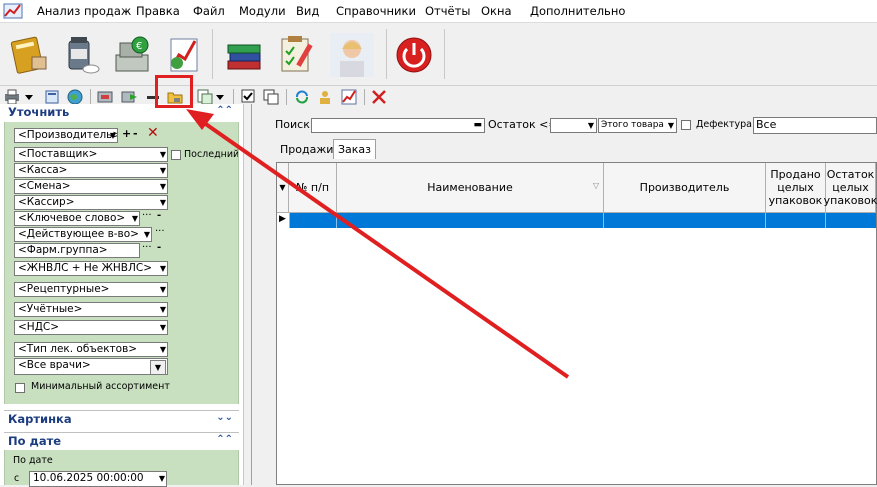 The image size is (877, 487). Describe the element at coordinates (17, 478) in the screenshot. I see `from-label: с` at that location.